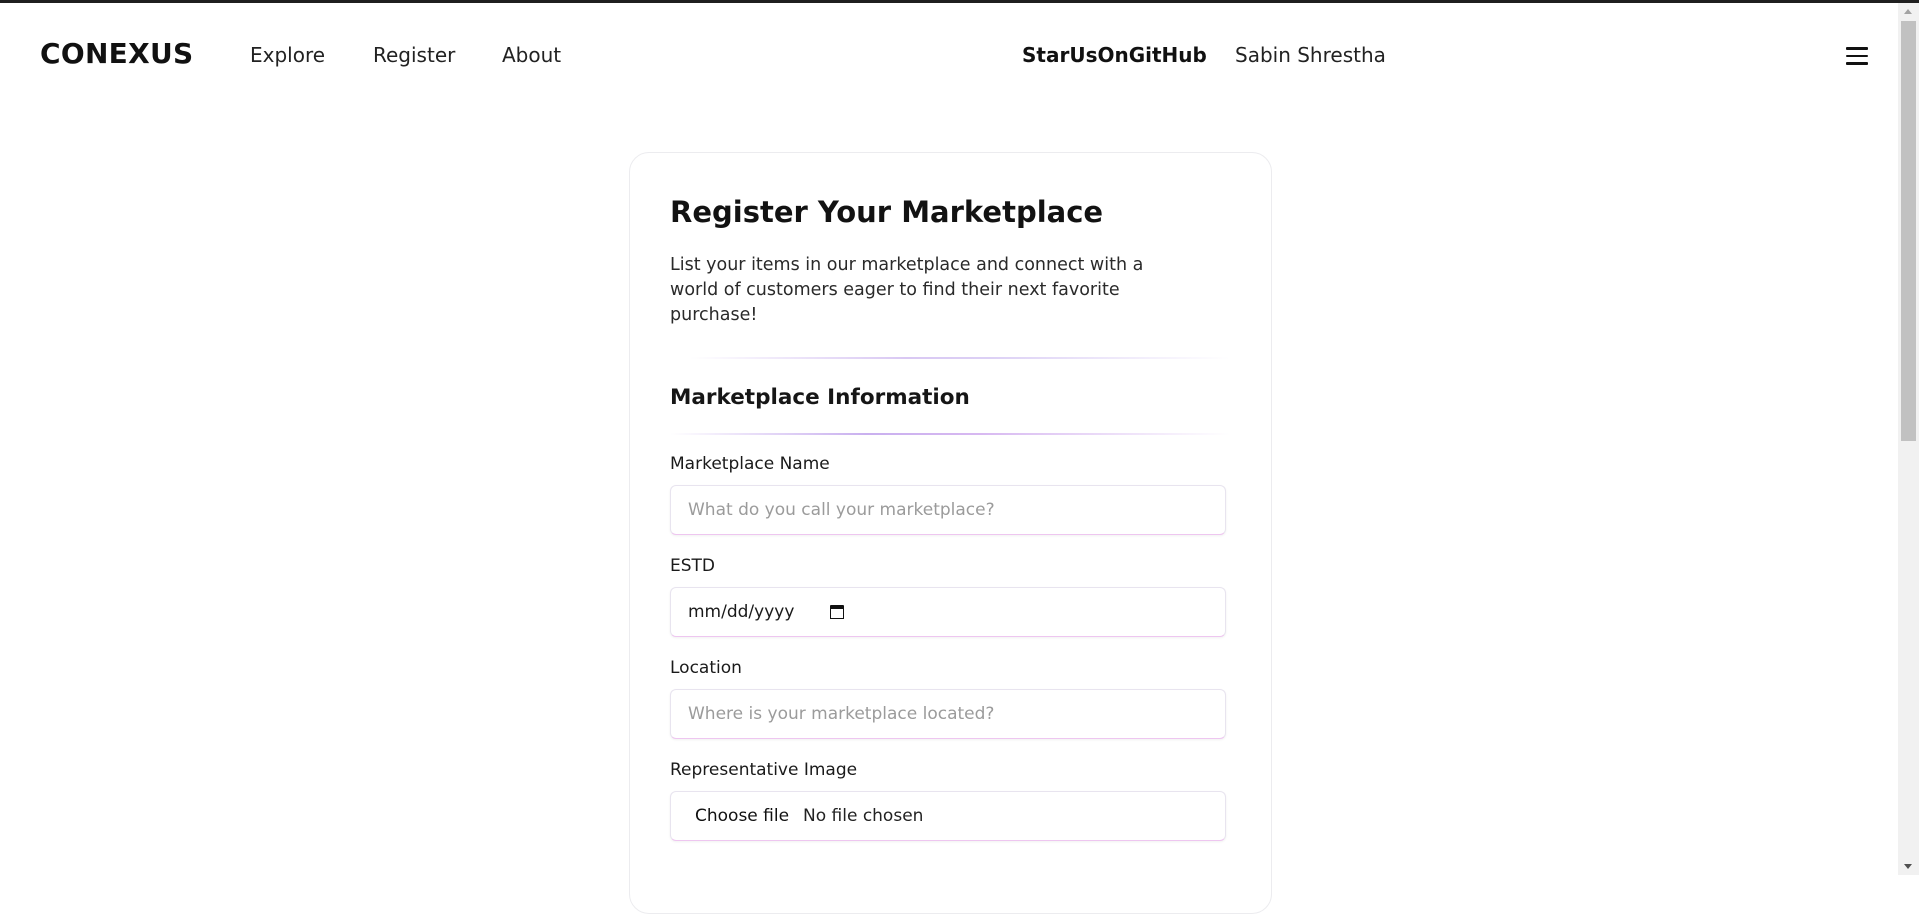  Describe the element at coordinates (764, 770) in the screenshot. I see `representative-image-label: Representative Image` at that location.